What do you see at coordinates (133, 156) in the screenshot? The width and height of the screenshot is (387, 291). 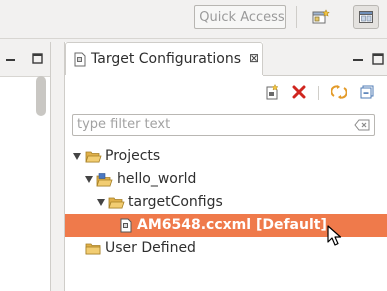 I see `tree-label-projects: Projects` at bounding box center [133, 156].